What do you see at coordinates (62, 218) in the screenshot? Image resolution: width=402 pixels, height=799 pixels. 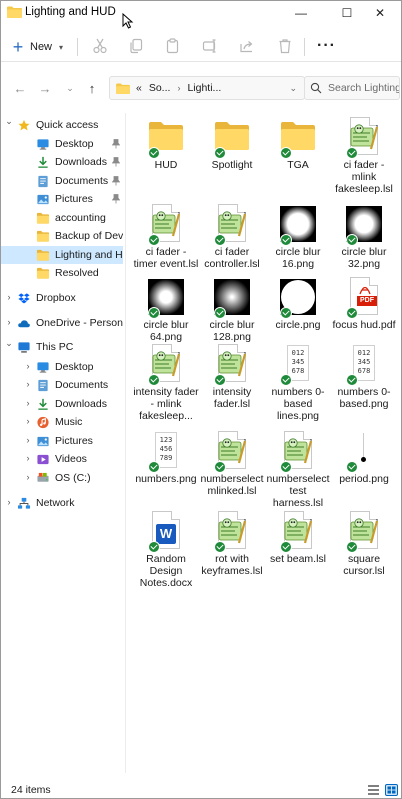 I see `nav-item-accounting: accounting` at bounding box center [62, 218].